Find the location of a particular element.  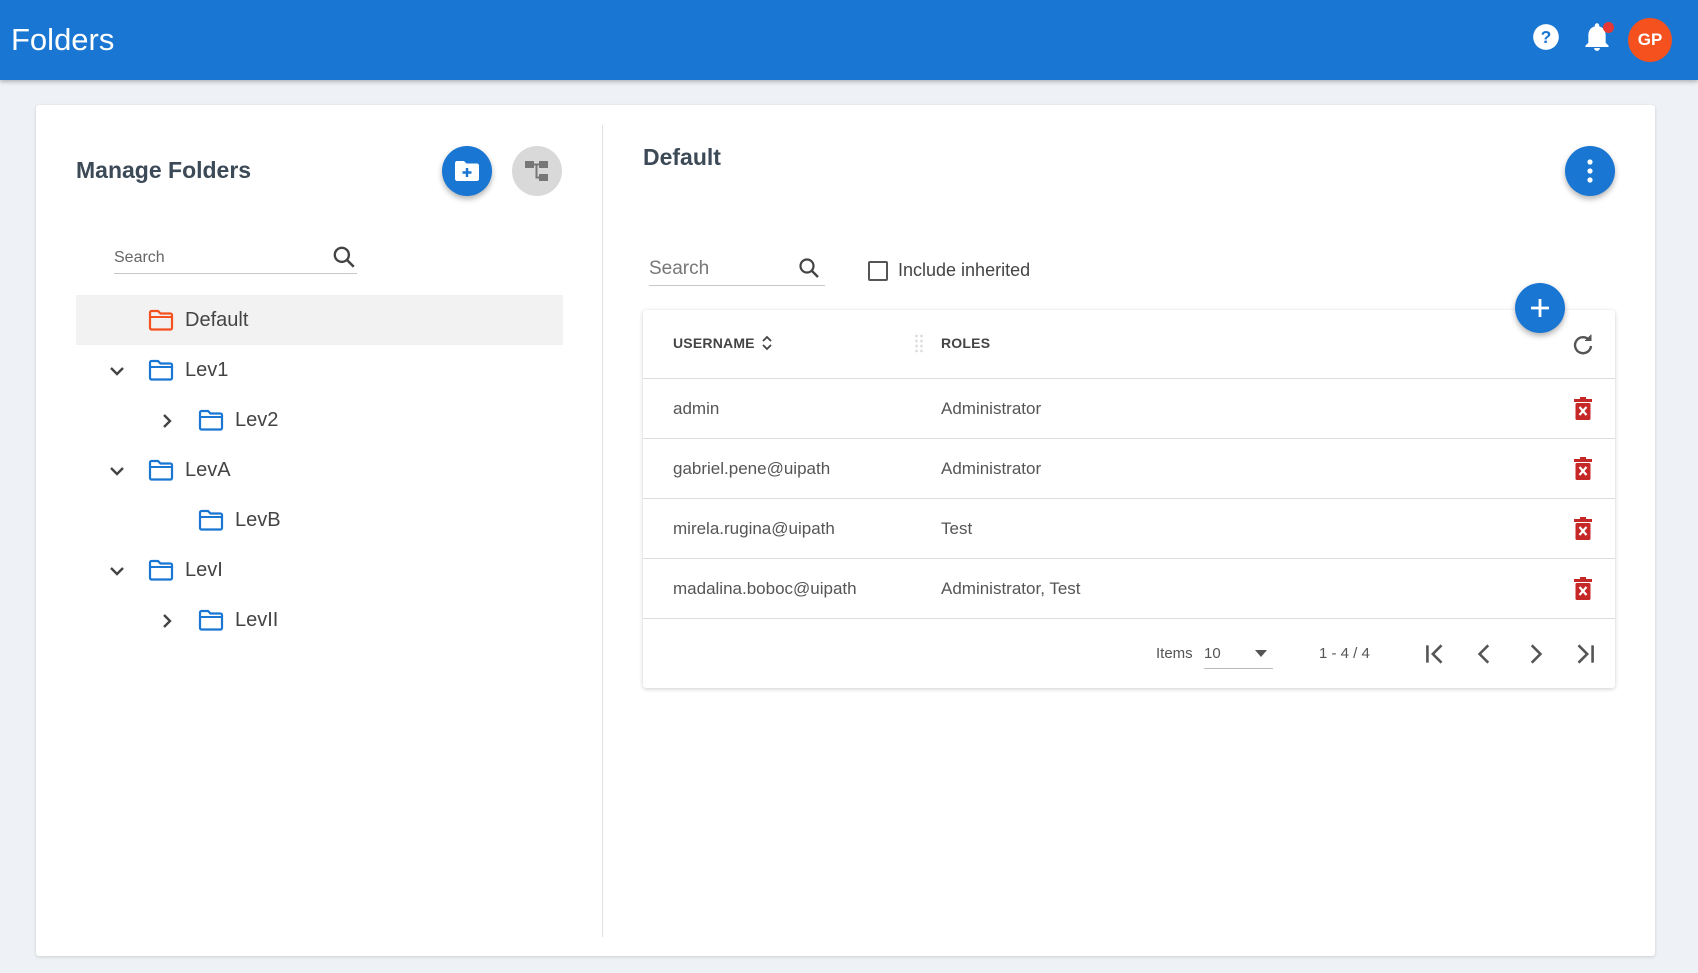

username-cell: mirela.rugina@uipath is located at coordinates (754, 528).